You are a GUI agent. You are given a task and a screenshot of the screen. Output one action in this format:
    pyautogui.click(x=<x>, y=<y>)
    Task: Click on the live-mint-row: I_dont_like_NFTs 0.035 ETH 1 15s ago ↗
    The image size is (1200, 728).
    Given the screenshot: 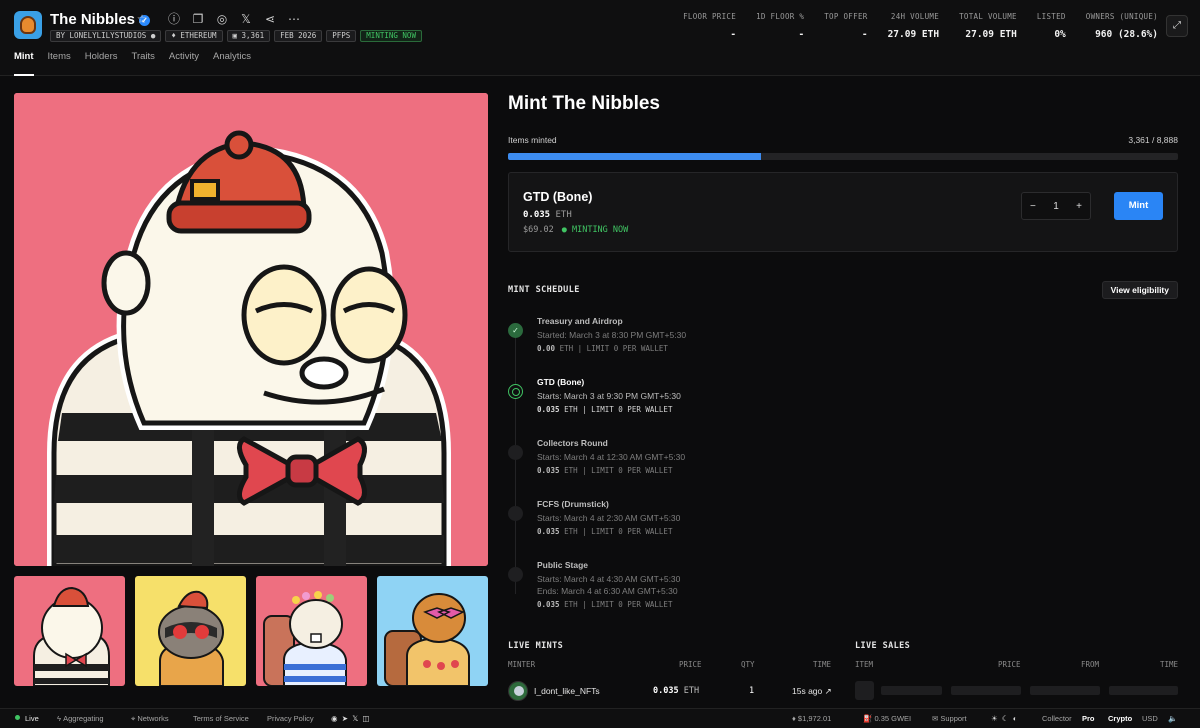 What is the action you would take?
    pyautogui.click(x=673, y=691)
    